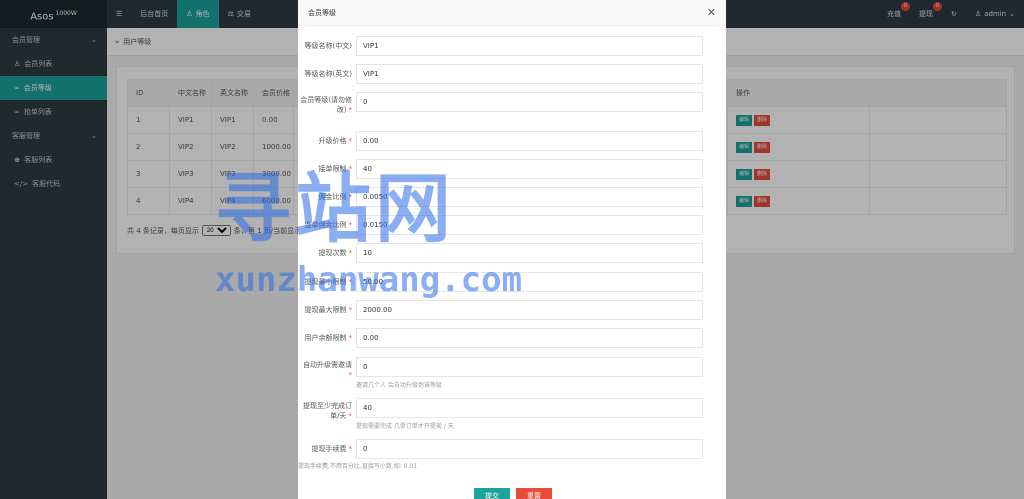 The image size is (1024, 499). I want to click on commission-rate-input, so click(529, 197).